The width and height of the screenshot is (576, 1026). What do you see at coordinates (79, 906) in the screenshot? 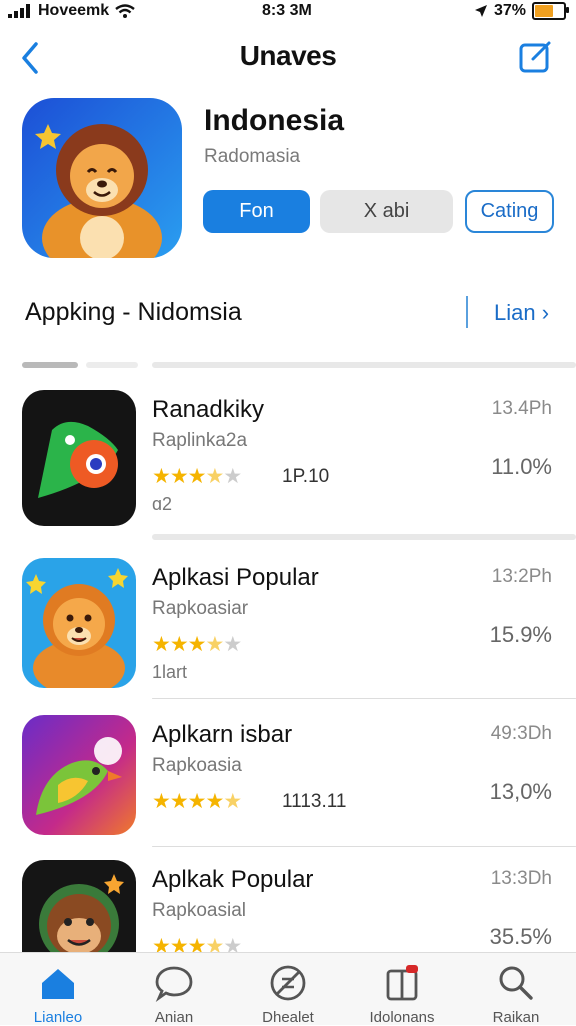
I see `monkey-app-icon` at bounding box center [79, 906].